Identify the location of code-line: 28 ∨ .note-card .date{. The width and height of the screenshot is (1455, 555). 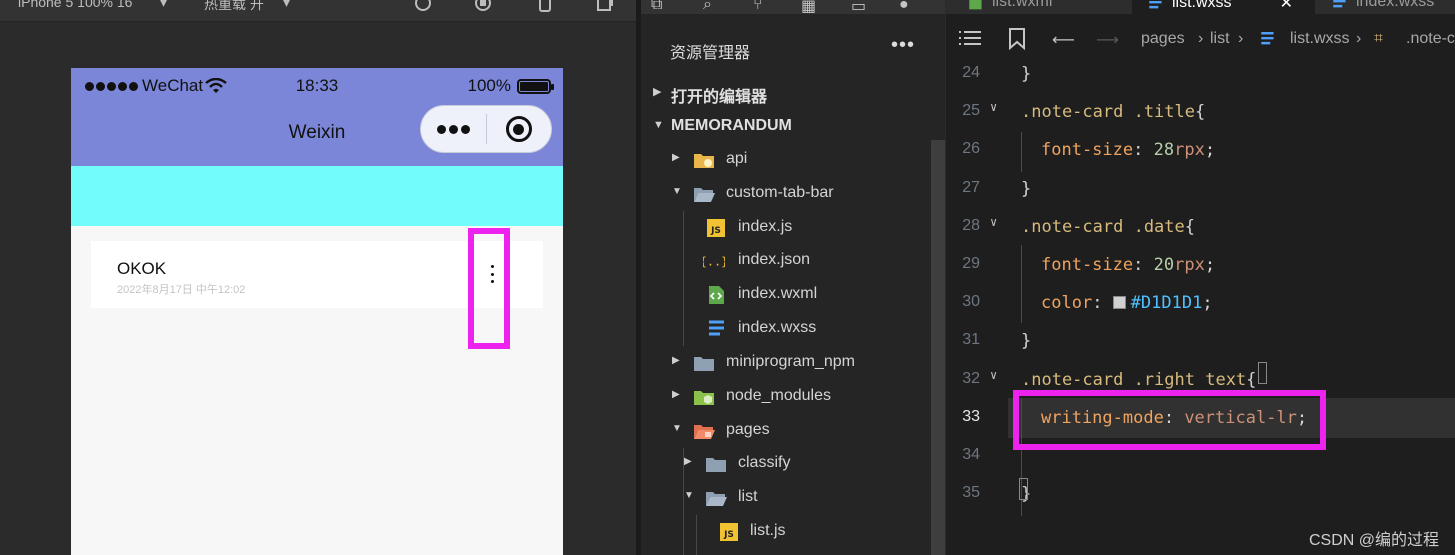
(1200, 227).